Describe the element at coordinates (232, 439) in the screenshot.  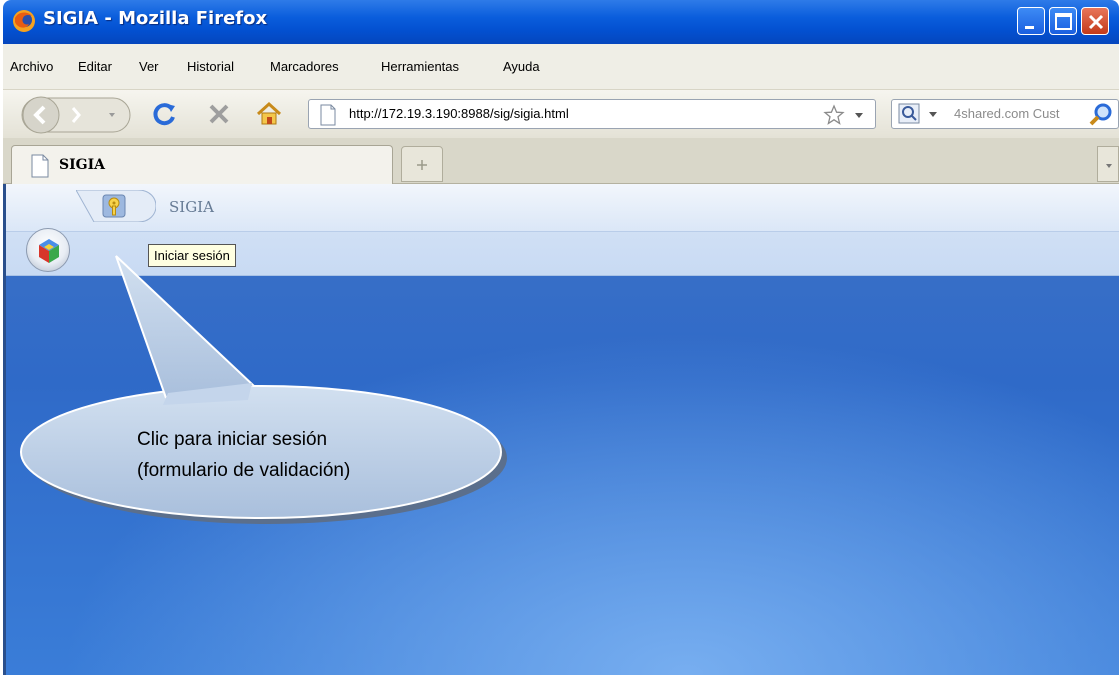
I see `callout-line-1: Clic para iniciar sesión` at that location.